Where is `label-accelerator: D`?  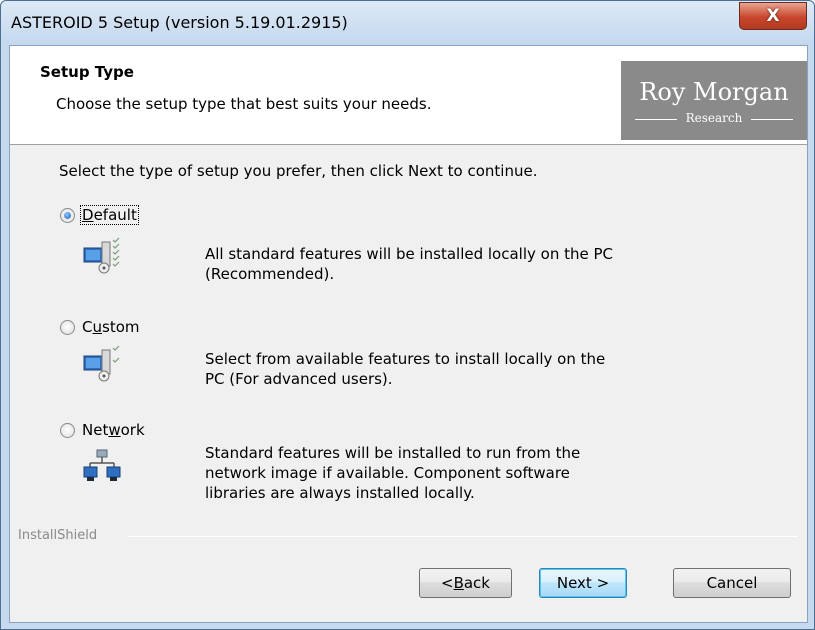 label-accelerator: D is located at coordinates (88, 215).